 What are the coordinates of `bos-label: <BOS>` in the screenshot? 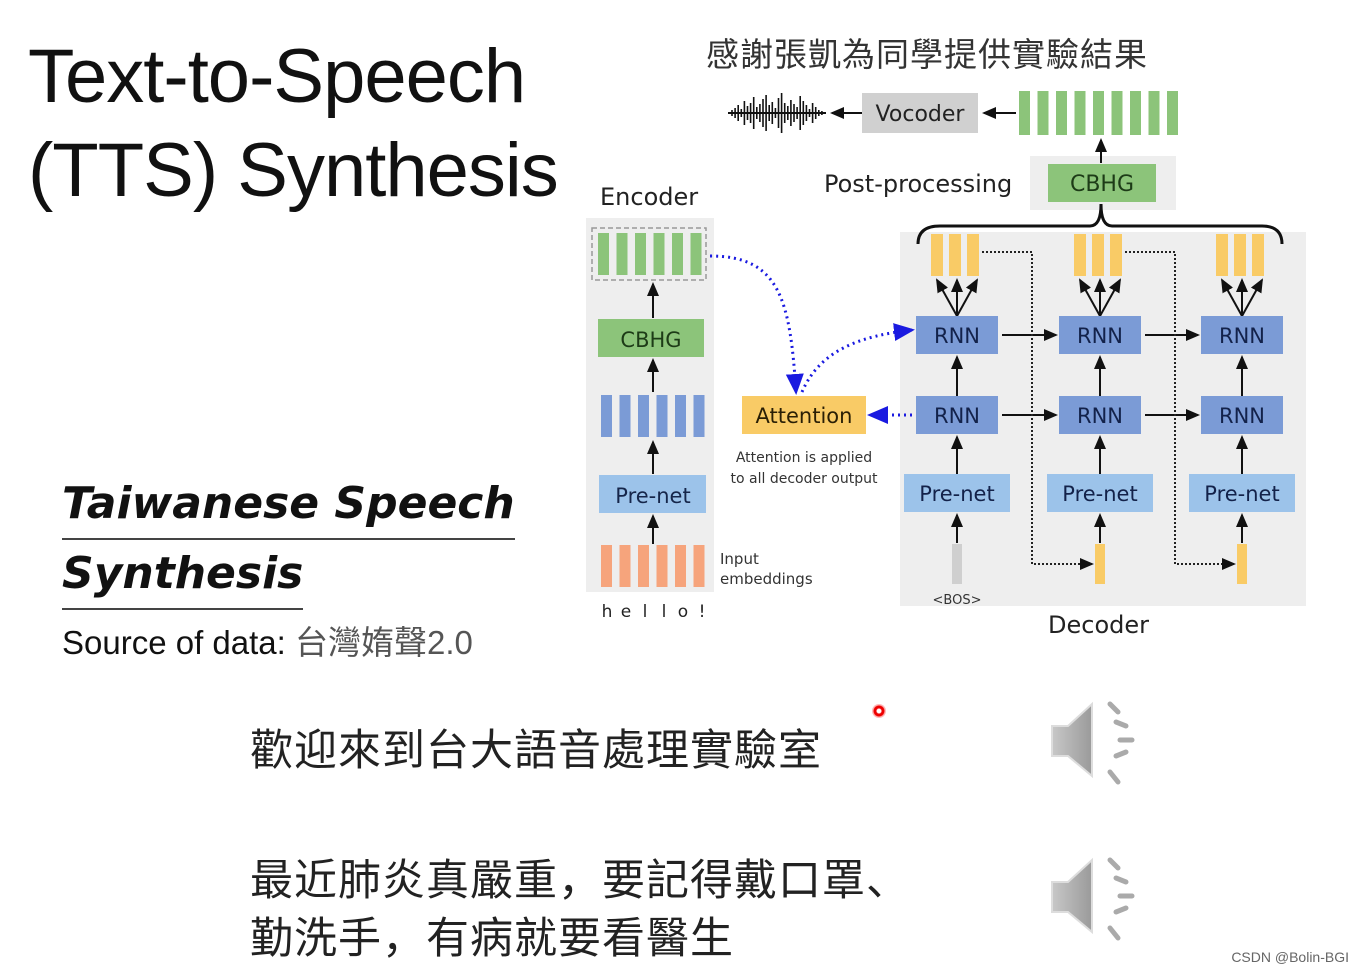 It's located at (957, 600).